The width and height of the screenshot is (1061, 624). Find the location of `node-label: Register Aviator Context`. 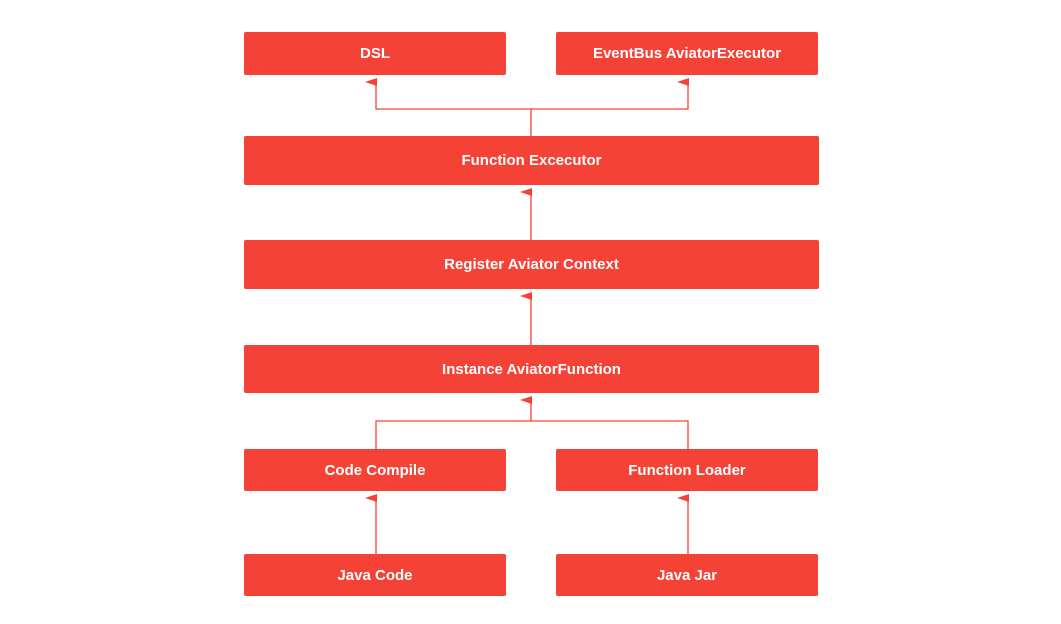

node-label: Register Aviator Context is located at coordinates (531, 264).